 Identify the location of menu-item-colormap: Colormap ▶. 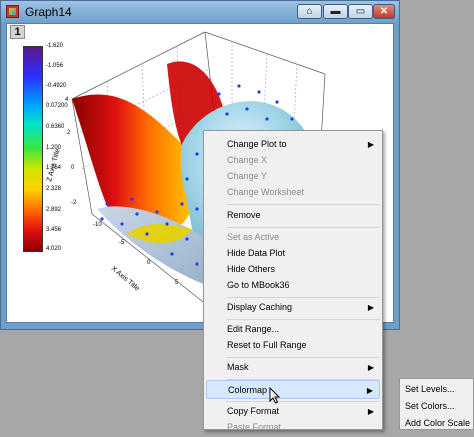
(293, 389).